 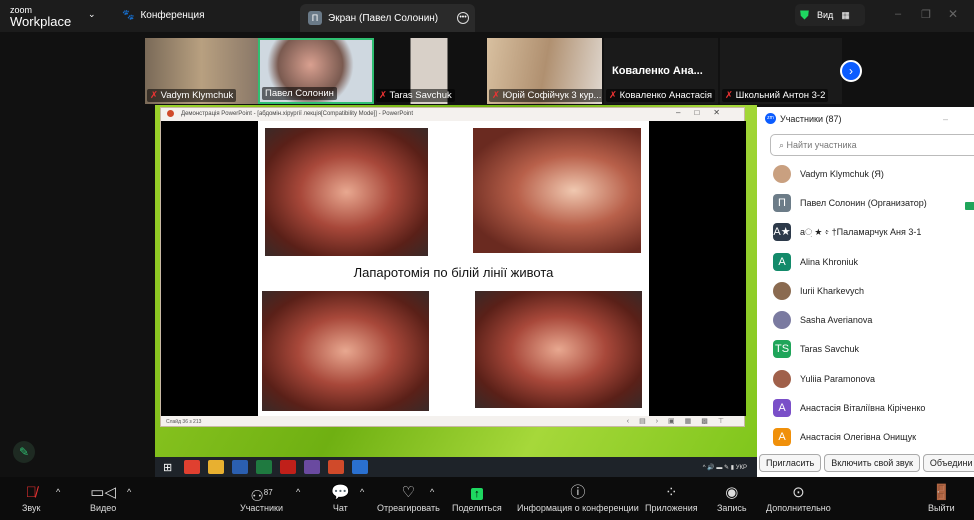 I want to click on video-button: ▭◁ Видео, so click(x=103, y=498).